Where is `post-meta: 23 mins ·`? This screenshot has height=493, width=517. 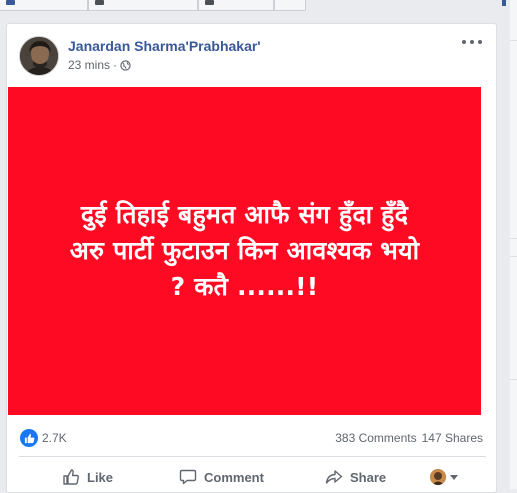
post-meta: 23 mins · is located at coordinates (99, 65).